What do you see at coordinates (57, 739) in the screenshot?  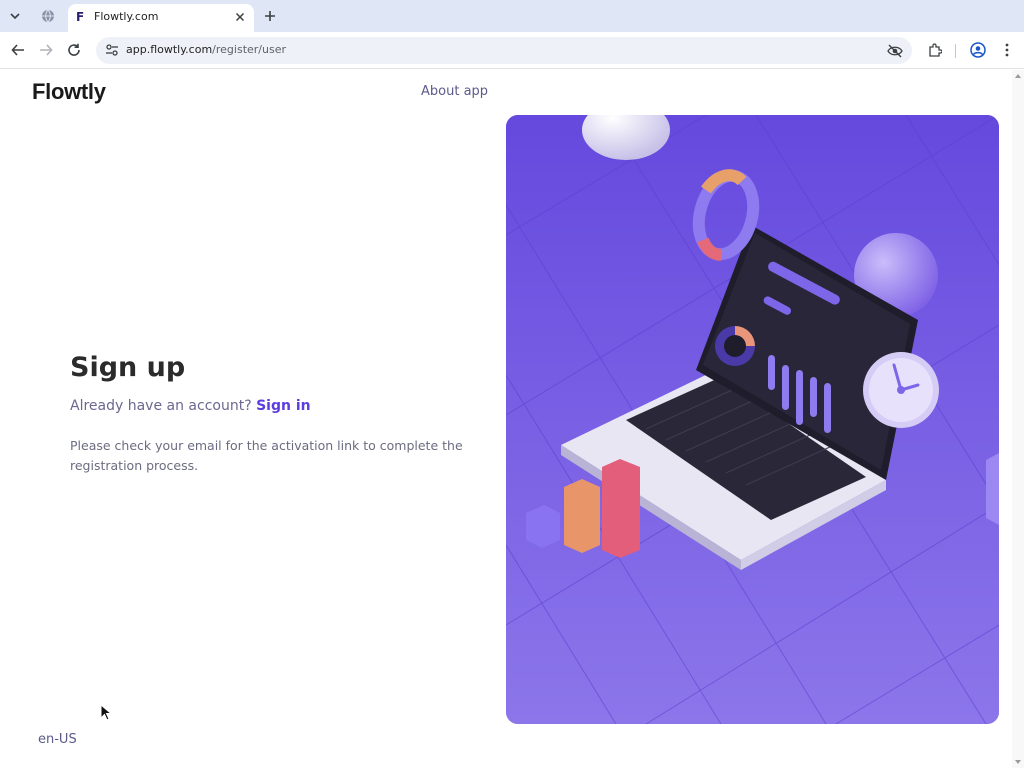 I see `locale-selector: en-US` at bounding box center [57, 739].